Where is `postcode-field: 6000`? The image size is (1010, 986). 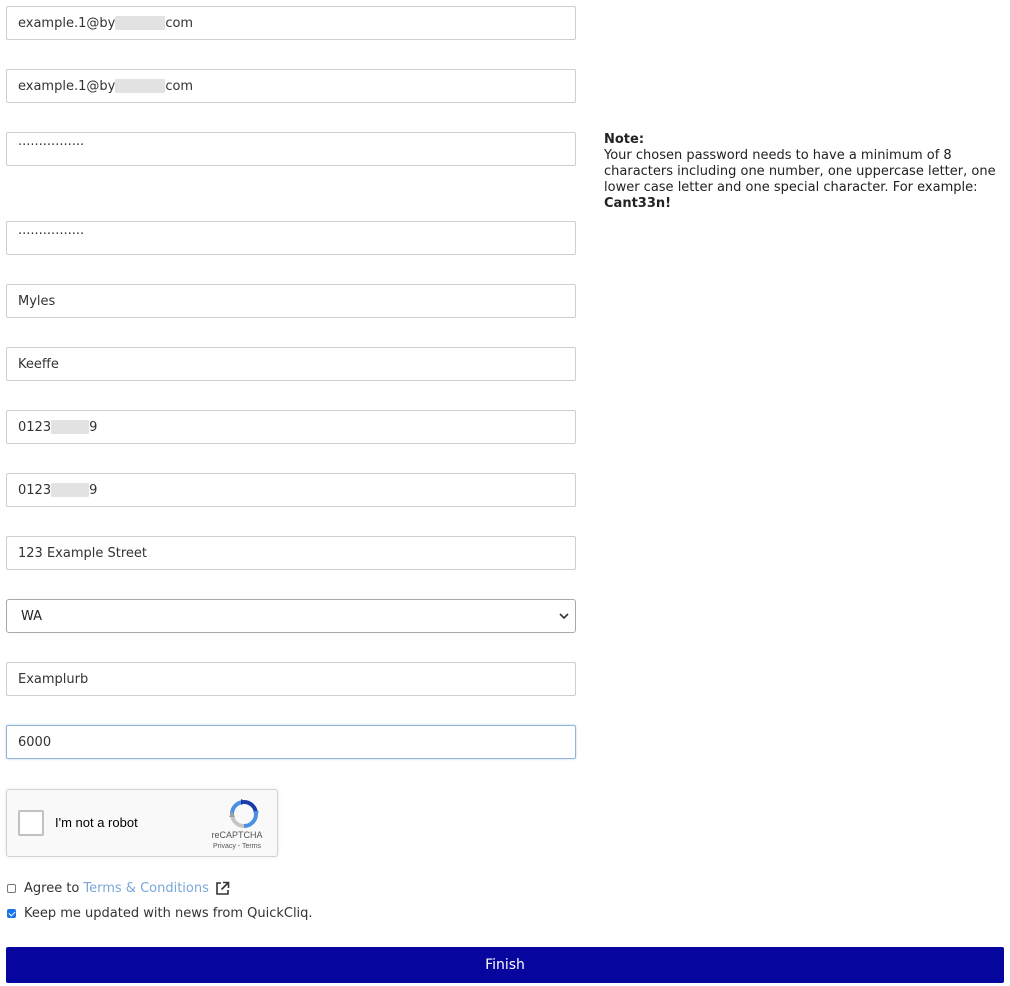
postcode-field: 6000 is located at coordinates (291, 742).